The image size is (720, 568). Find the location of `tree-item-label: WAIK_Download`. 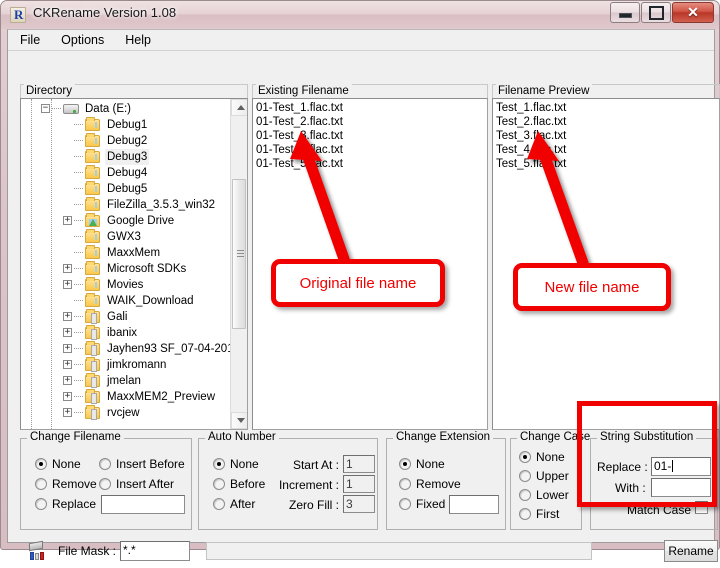

tree-item-label: WAIK_Download is located at coordinates (150, 301).